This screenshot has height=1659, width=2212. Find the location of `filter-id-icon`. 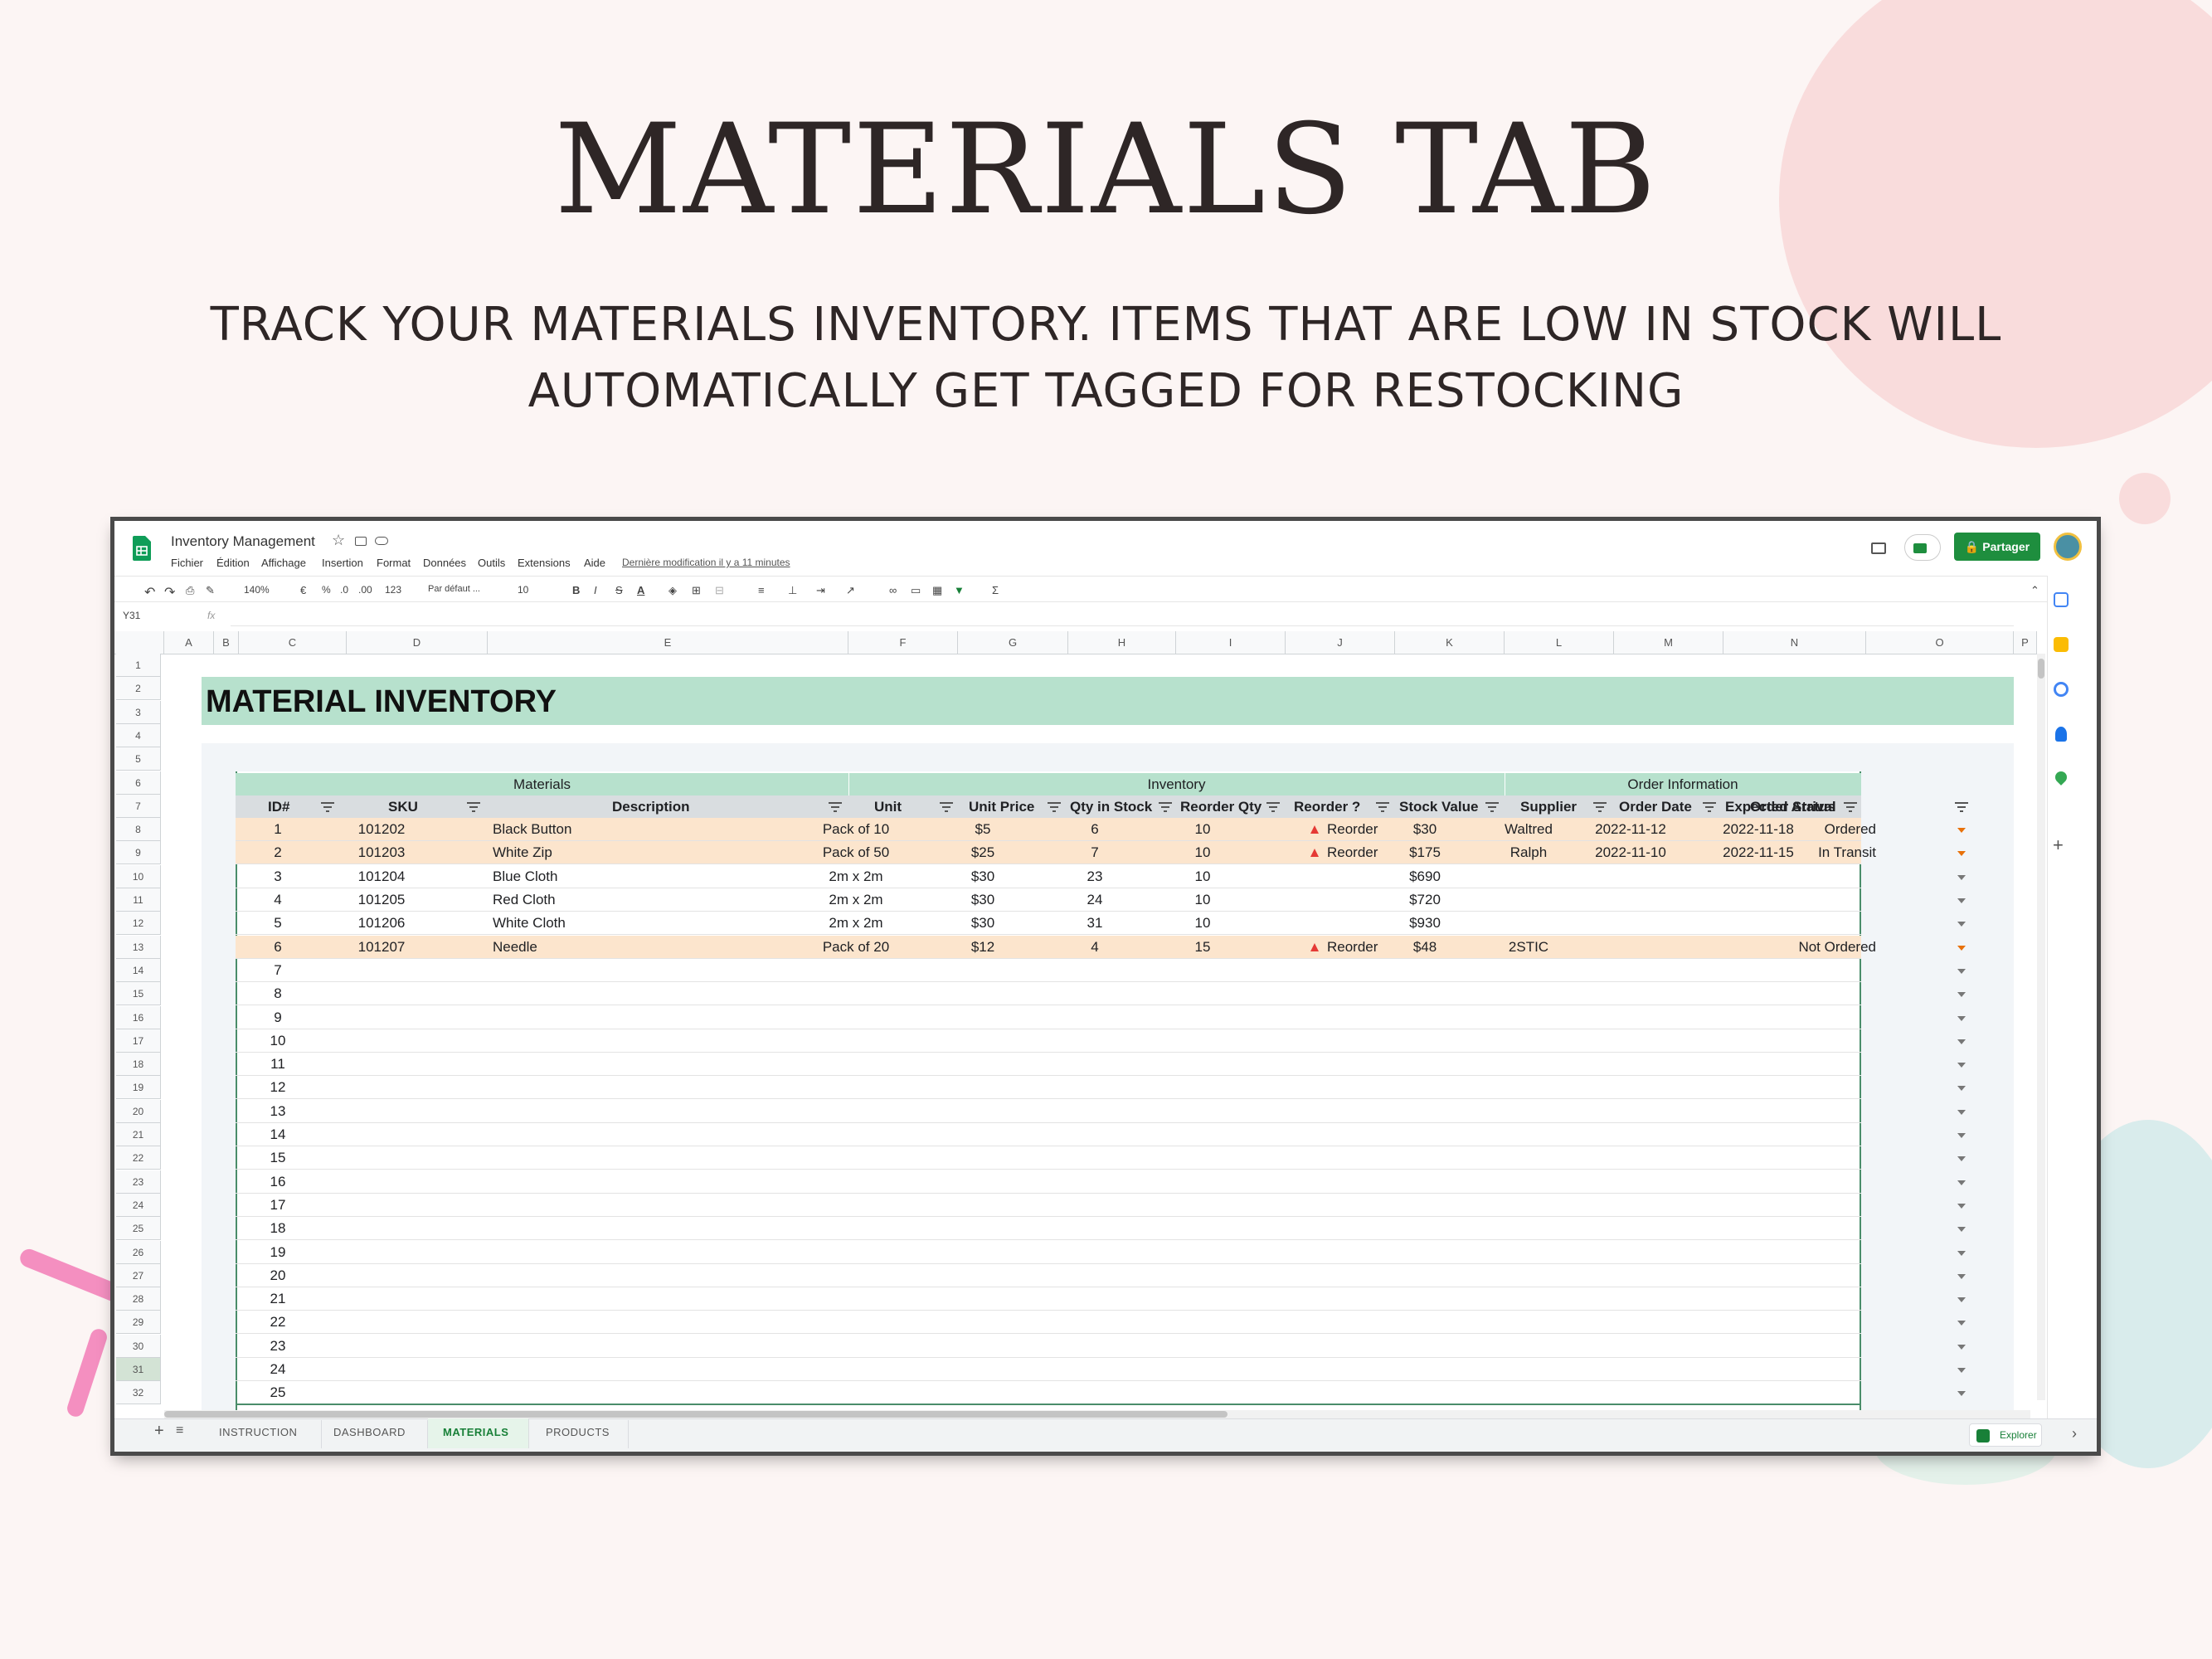

filter-id-icon is located at coordinates (328, 807).